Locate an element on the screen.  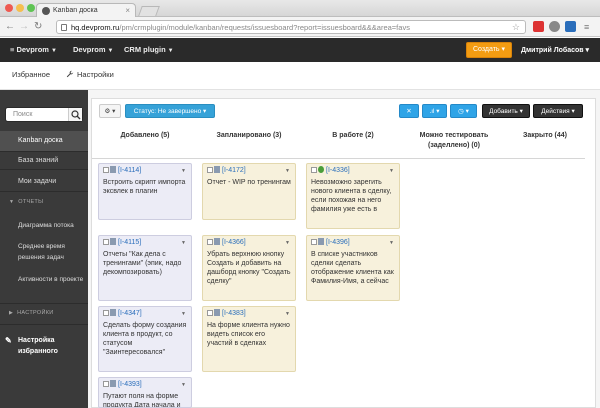
actions-button: Действия ▾ is located at coordinates (558, 111).